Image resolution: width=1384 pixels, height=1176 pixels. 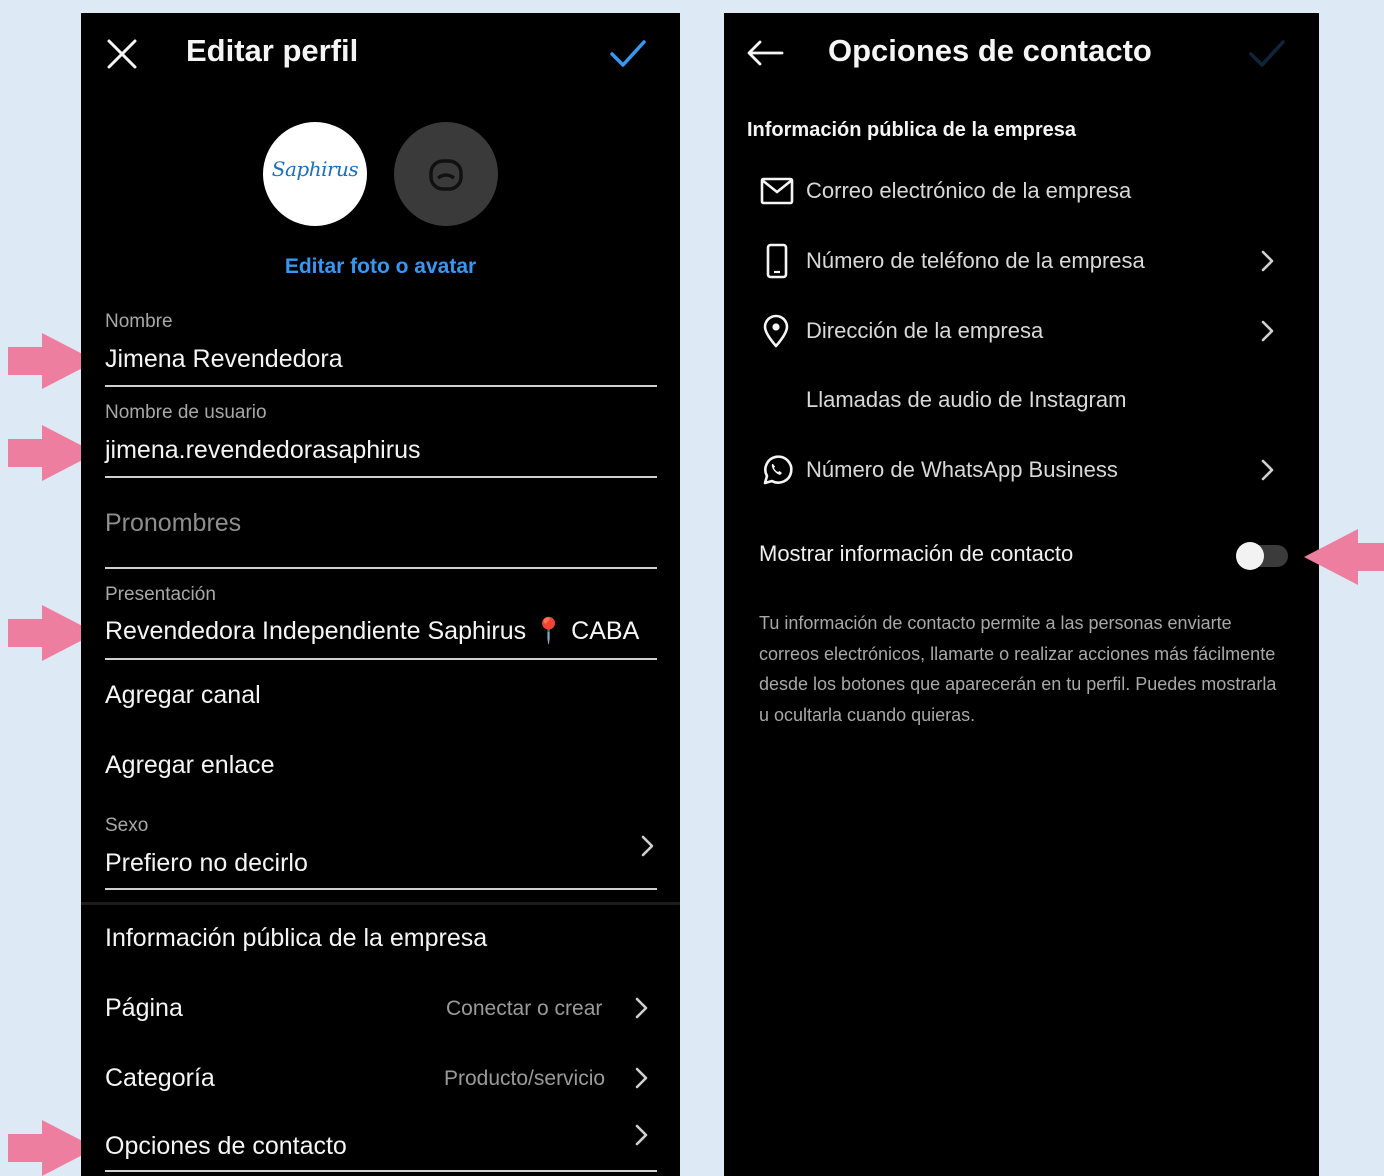 I want to click on close-icon, so click(x=122, y=54).